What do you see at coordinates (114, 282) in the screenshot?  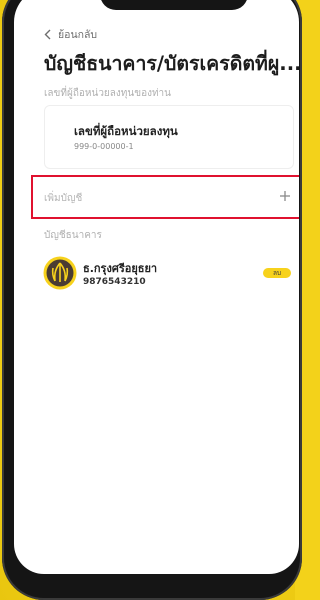 I see `bank-account-number: 9876543210` at bounding box center [114, 282].